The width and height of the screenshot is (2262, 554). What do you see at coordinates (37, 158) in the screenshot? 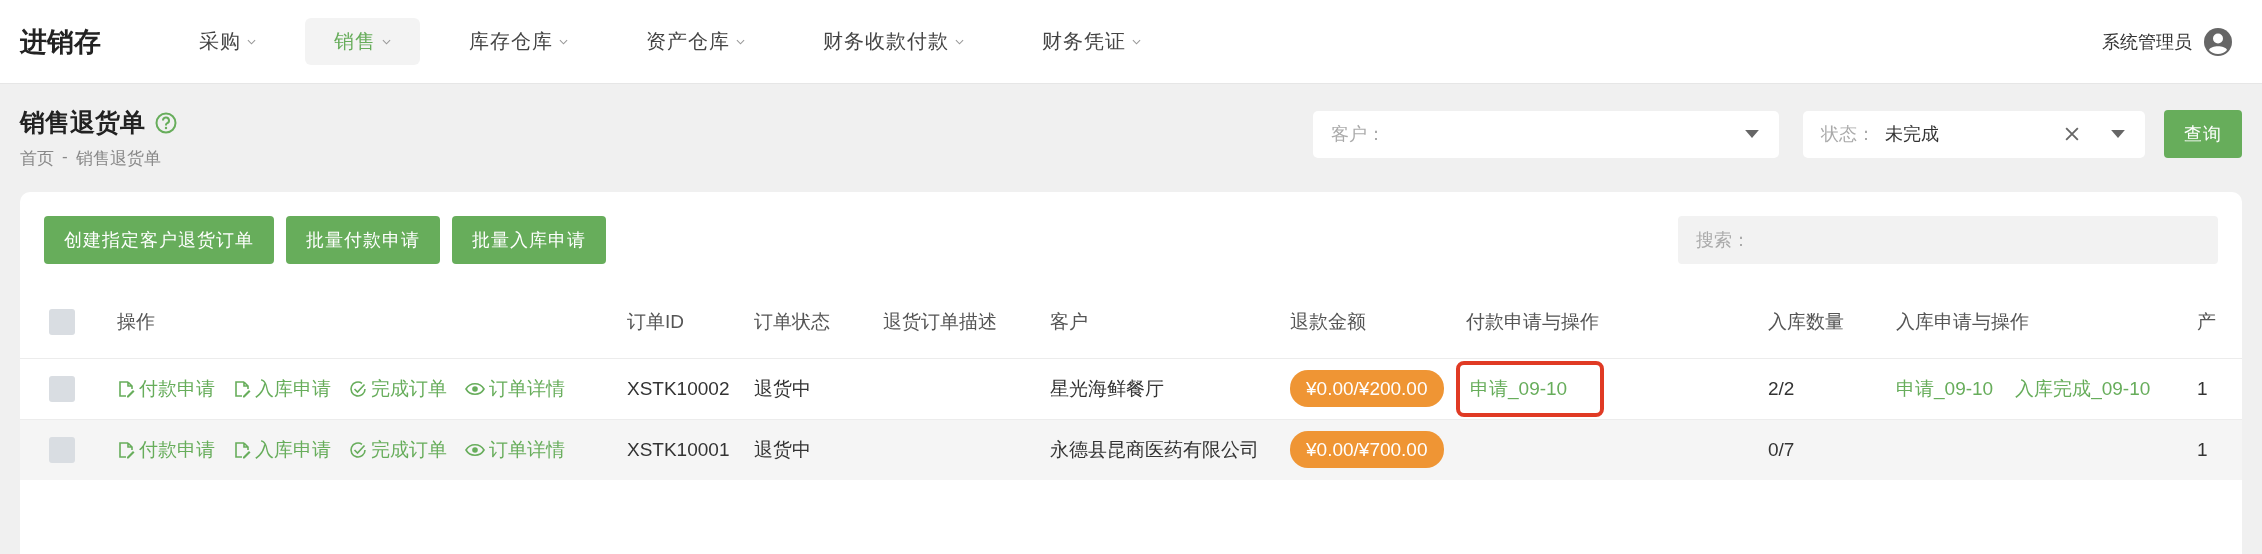
I see `breadcrumb-item: 首页` at bounding box center [37, 158].